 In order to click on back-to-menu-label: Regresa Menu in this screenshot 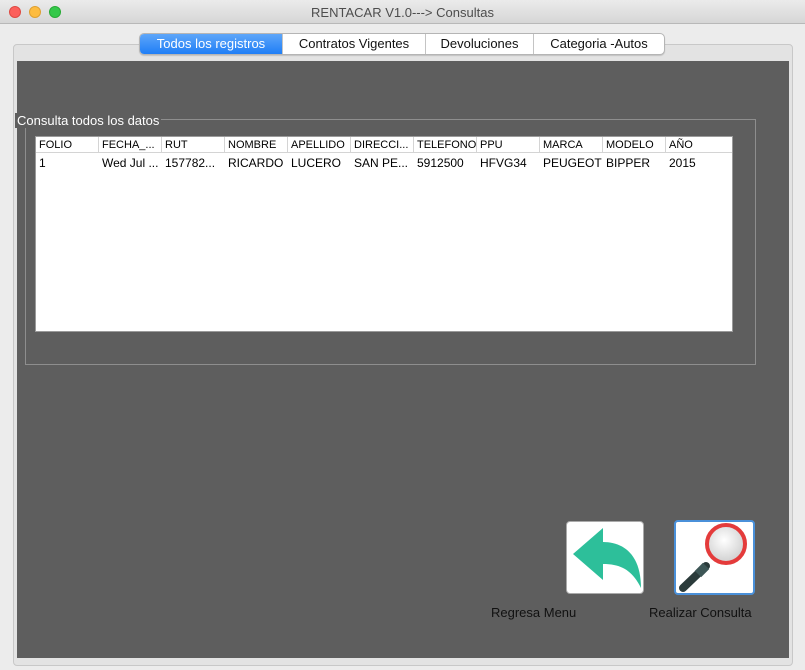, I will do `click(534, 612)`.